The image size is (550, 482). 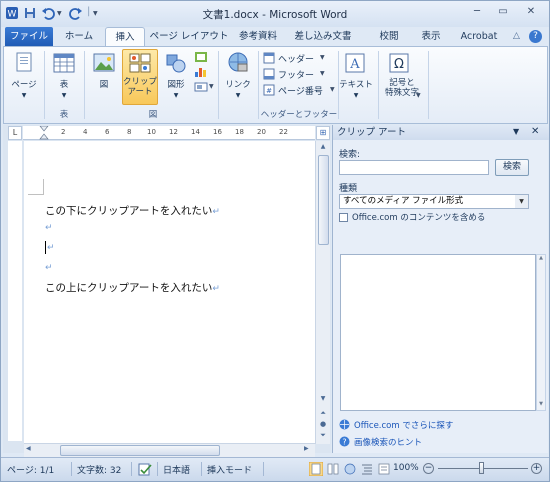 What do you see at coordinates (28, 448) in the screenshot?
I see `scroll-left-icon: ◀` at bounding box center [28, 448].